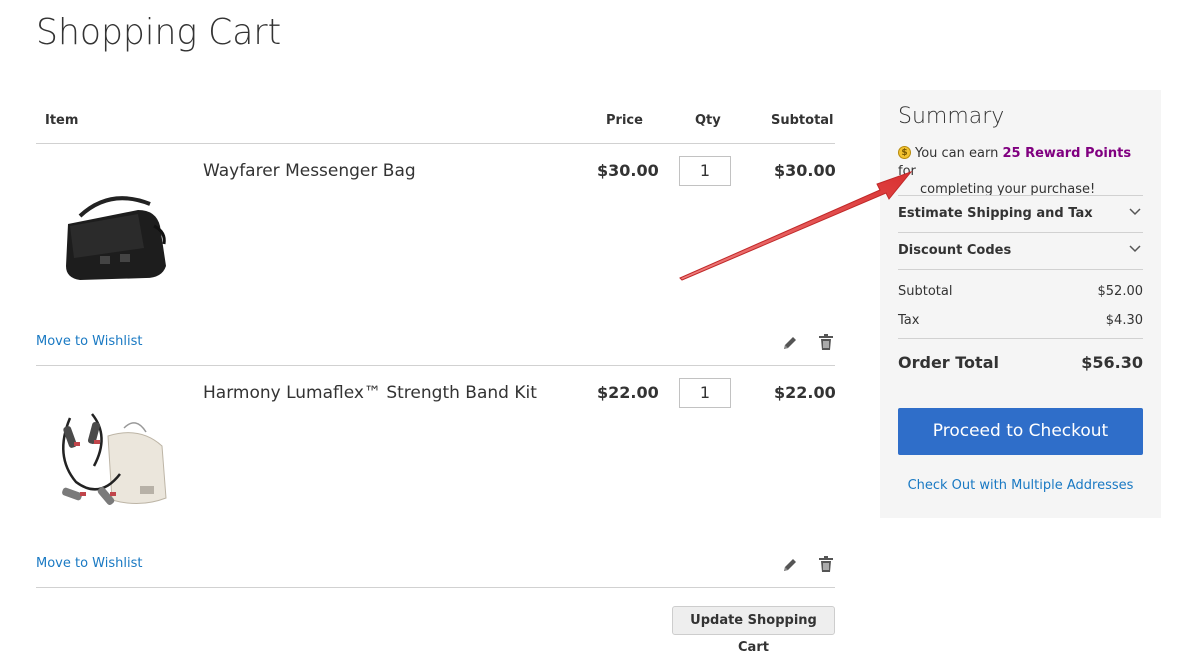 Image resolution: width=1179 pixels, height=655 pixels. What do you see at coordinates (1120, 291) in the screenshot?
I see `subtotal-value: $52.00` at bounding box center [1120, 291].